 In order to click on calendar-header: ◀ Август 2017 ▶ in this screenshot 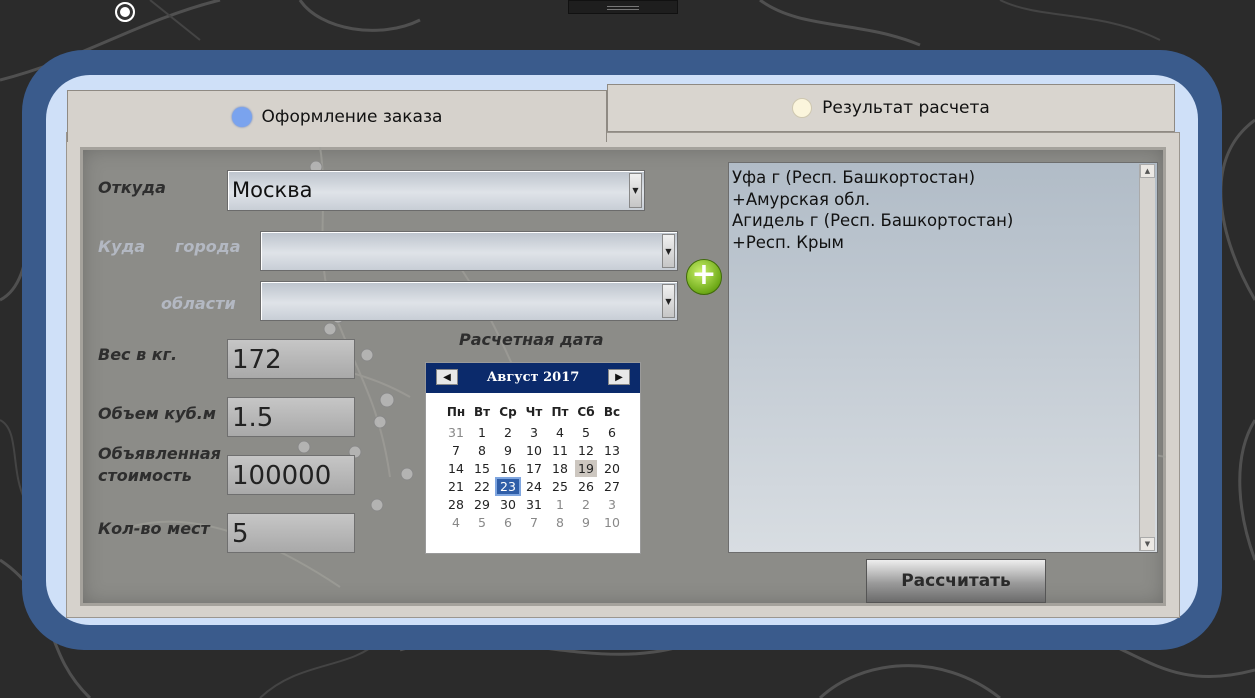, I will do `click(533, 378)`.